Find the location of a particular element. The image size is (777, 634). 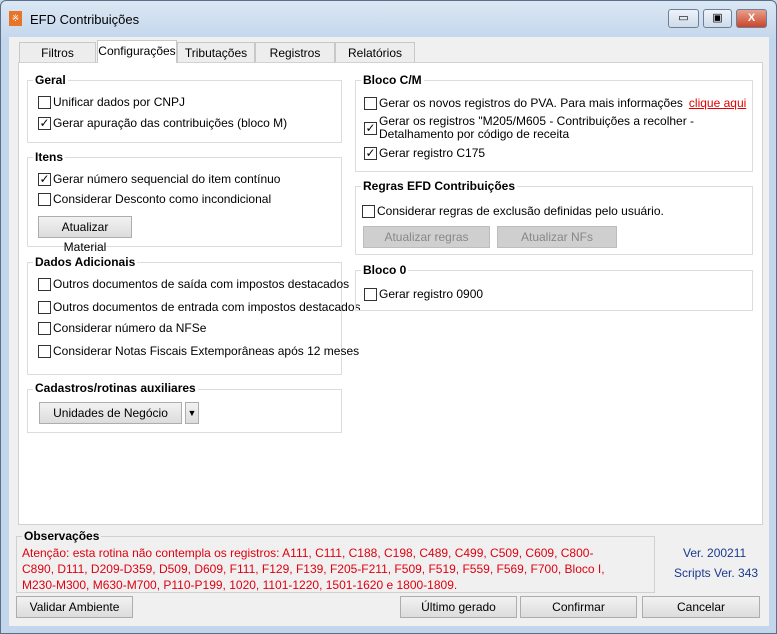

tab-configuracoes: Configurações is located at coordinates (137, 51).